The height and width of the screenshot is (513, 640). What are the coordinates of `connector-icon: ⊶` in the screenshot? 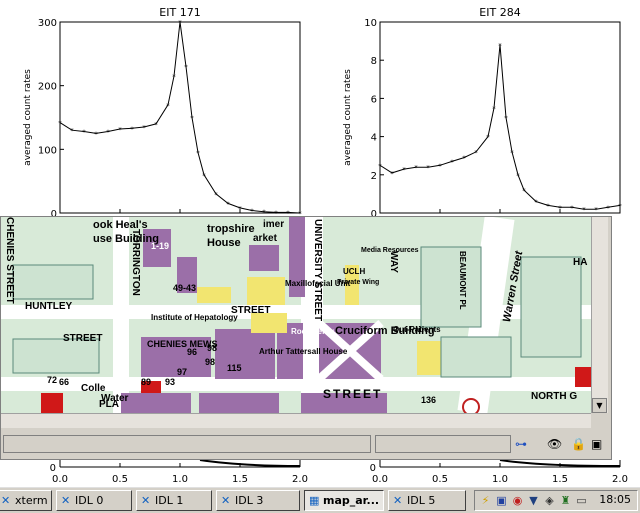 It's located at (521, 444).